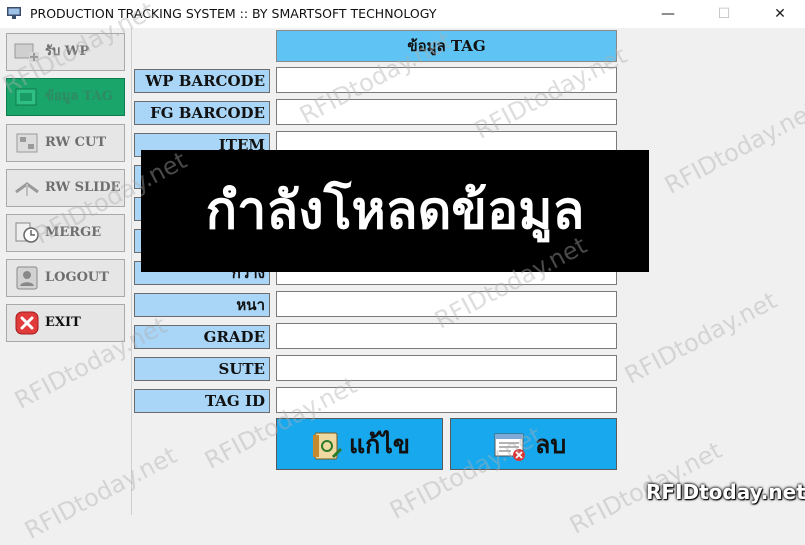  What do you see at coordinates (26, 97) in the screenshot?
I see `tag-data-icon` at bounding box center [26, 97].